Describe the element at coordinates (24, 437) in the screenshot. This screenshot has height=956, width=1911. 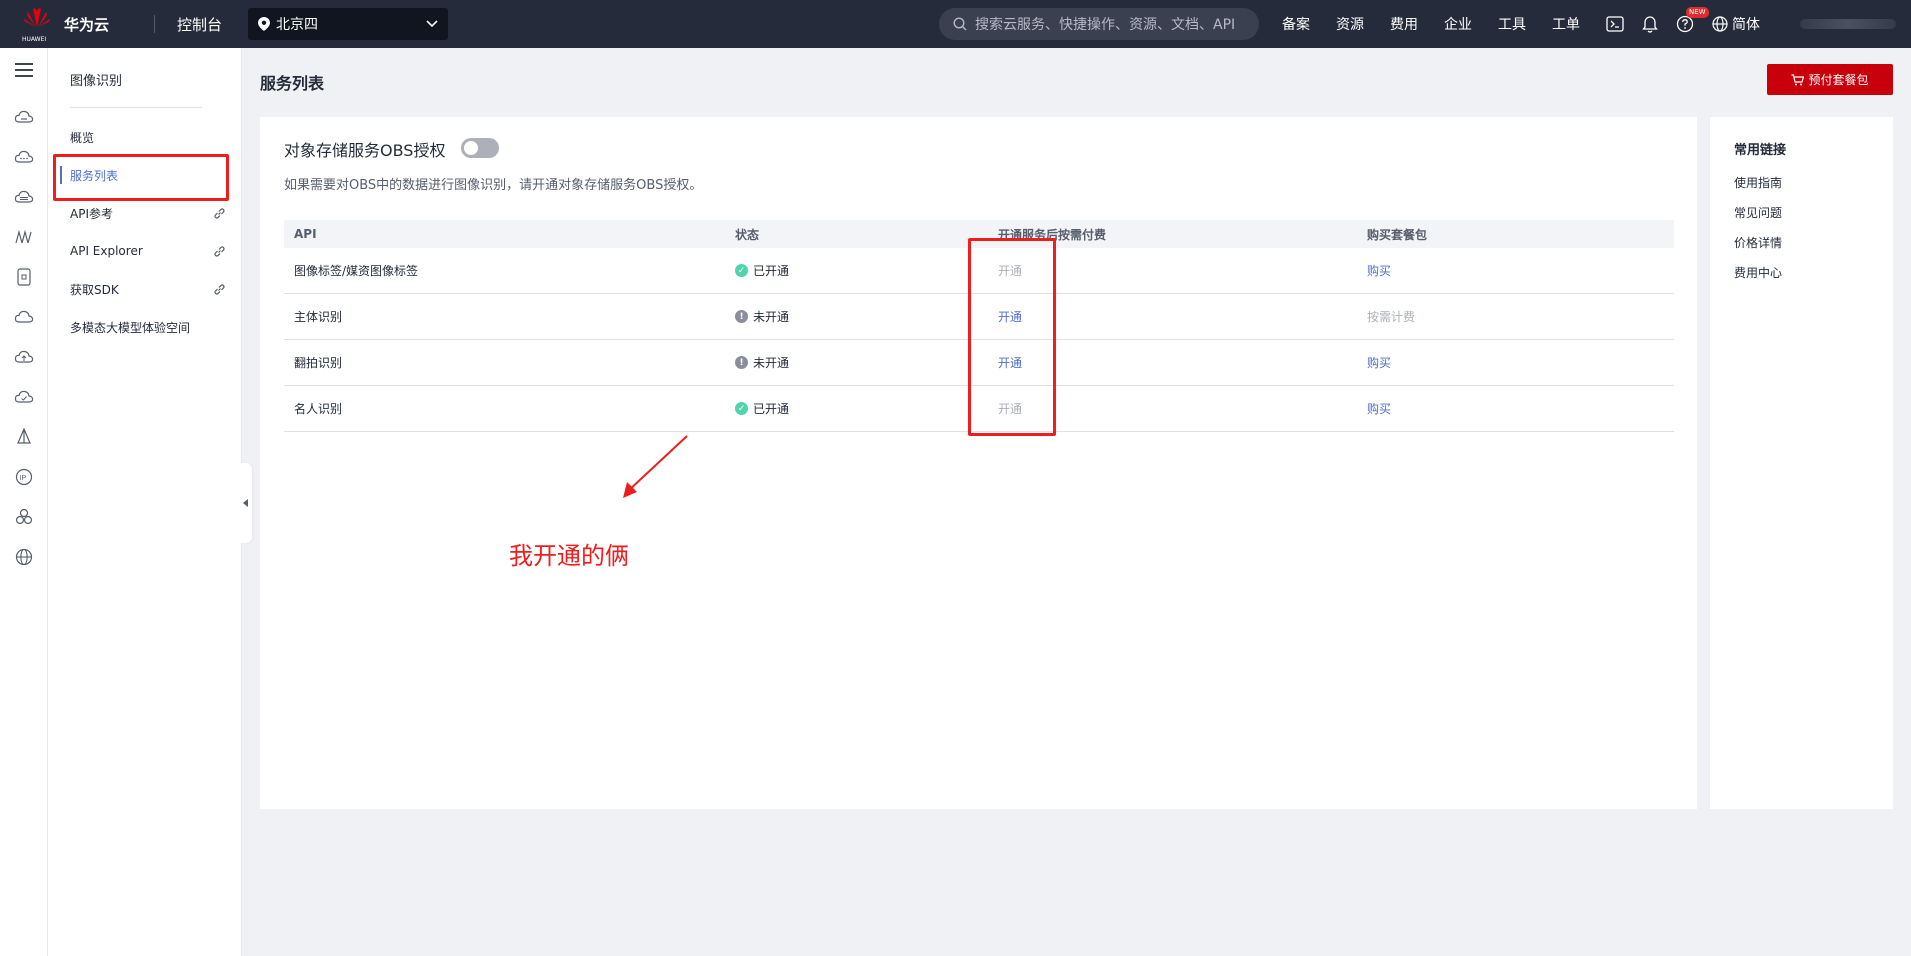
I see `tower-icon` at that location.